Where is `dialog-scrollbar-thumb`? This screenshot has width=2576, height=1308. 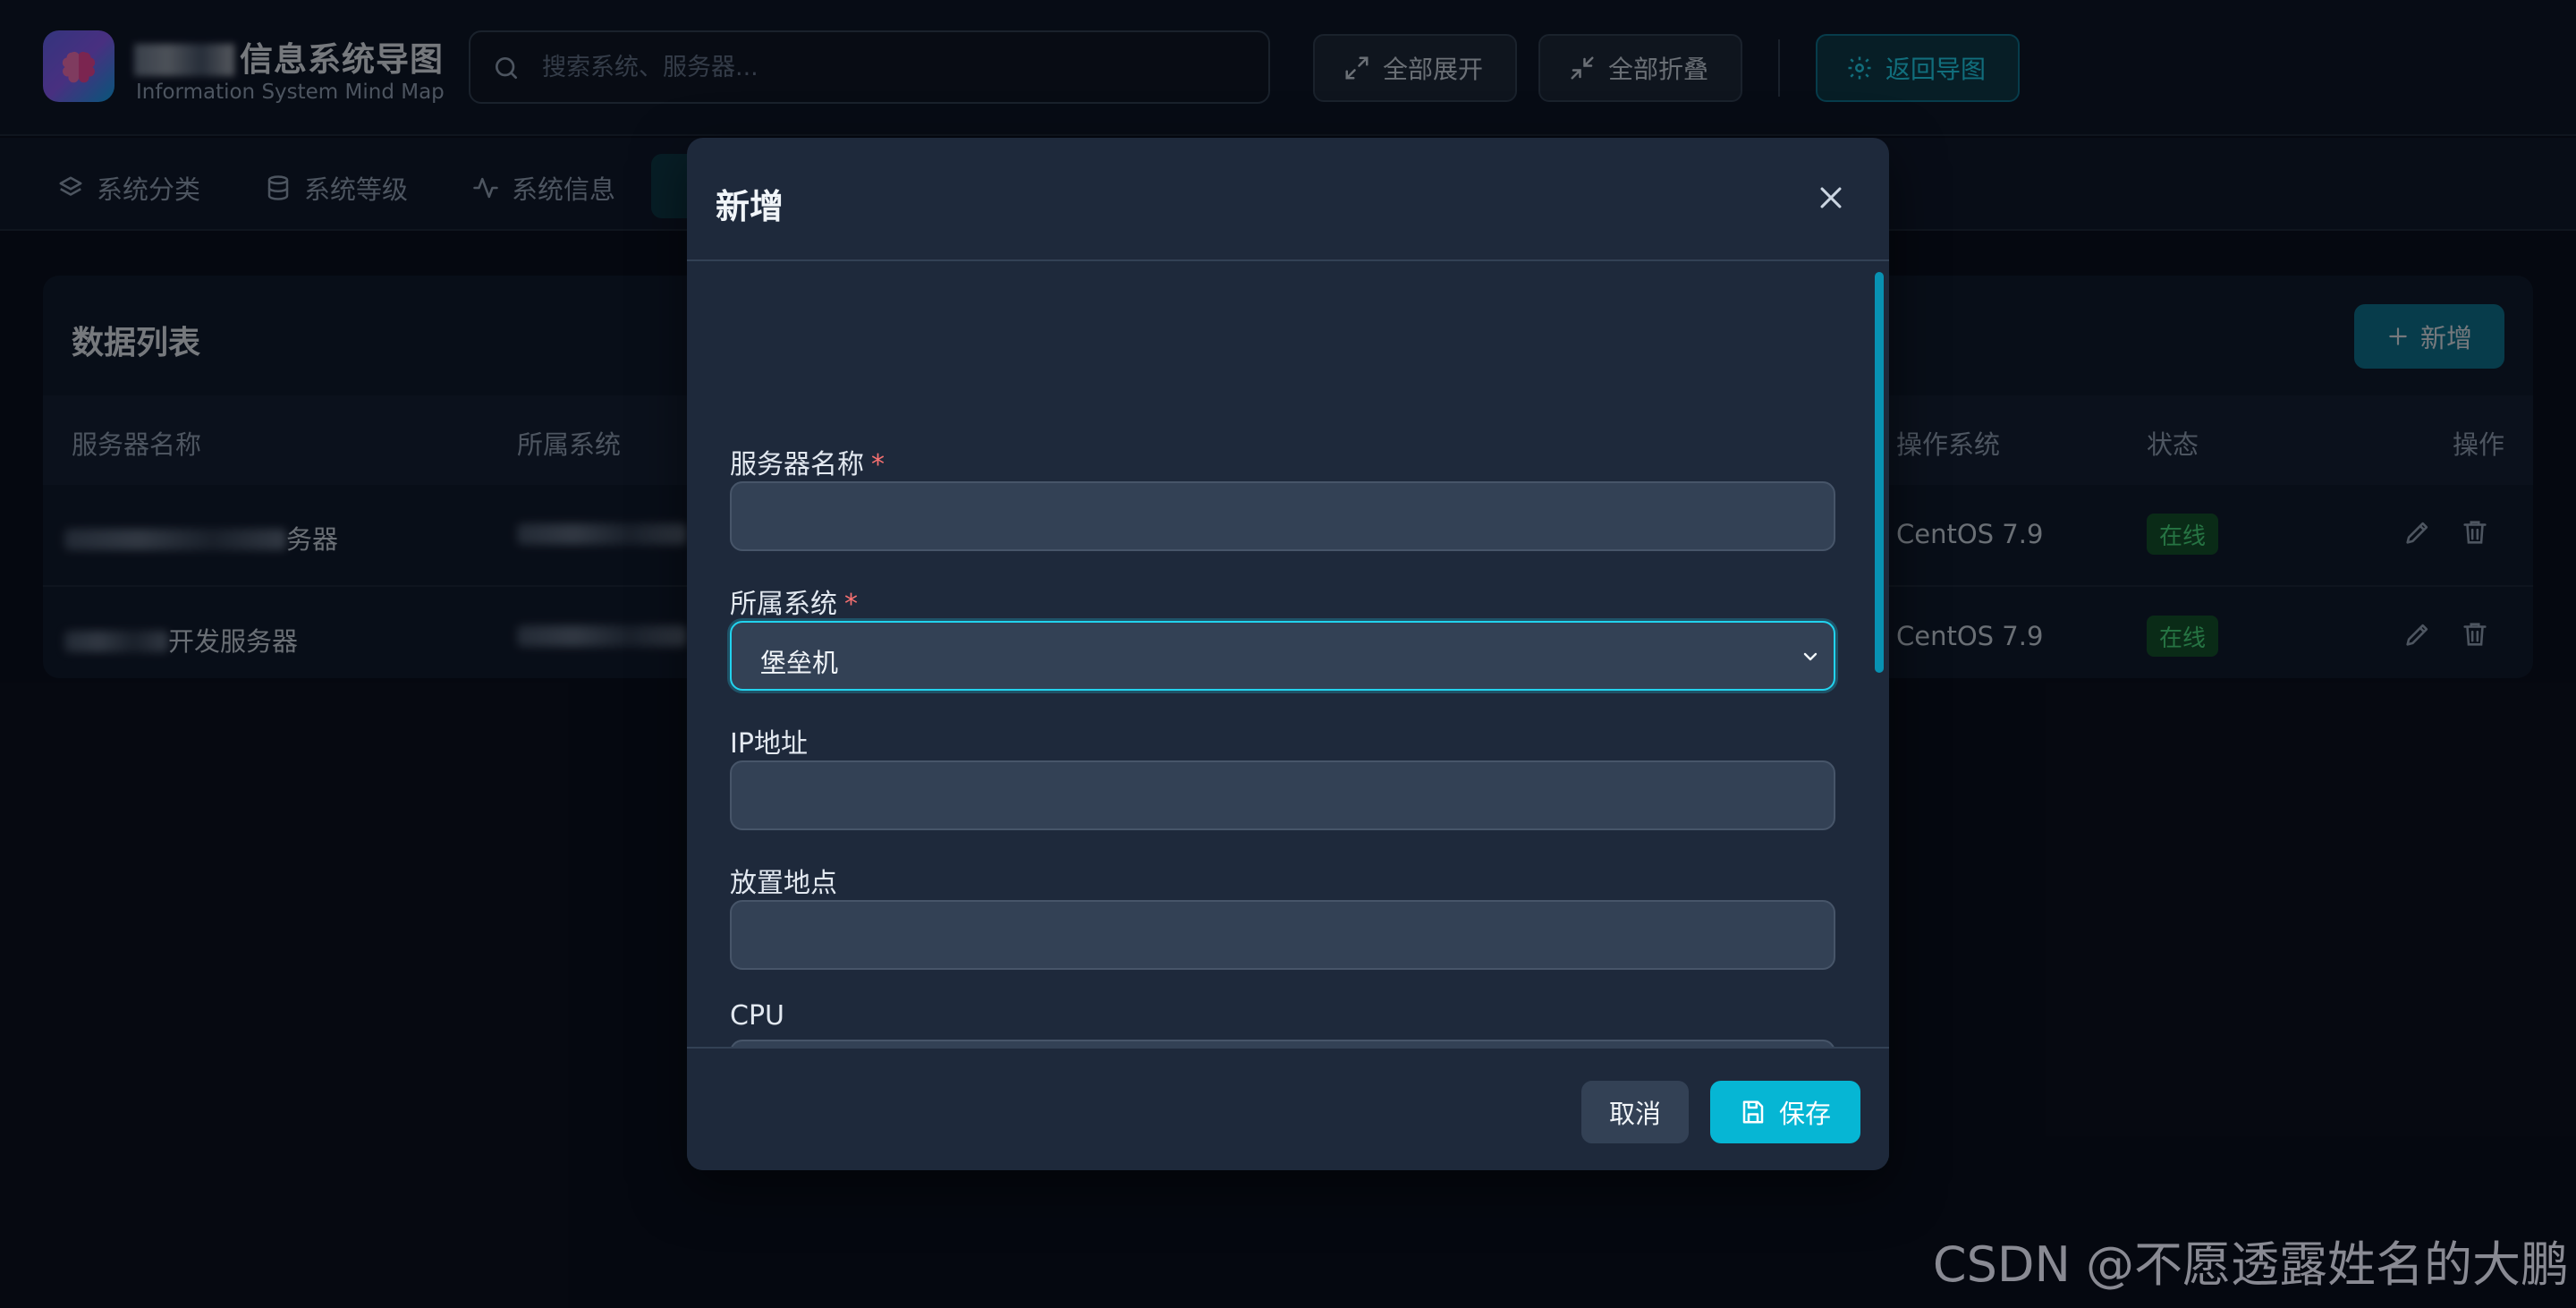
dialog-scrollbar-thumb is located at coordinates (1879, 473).